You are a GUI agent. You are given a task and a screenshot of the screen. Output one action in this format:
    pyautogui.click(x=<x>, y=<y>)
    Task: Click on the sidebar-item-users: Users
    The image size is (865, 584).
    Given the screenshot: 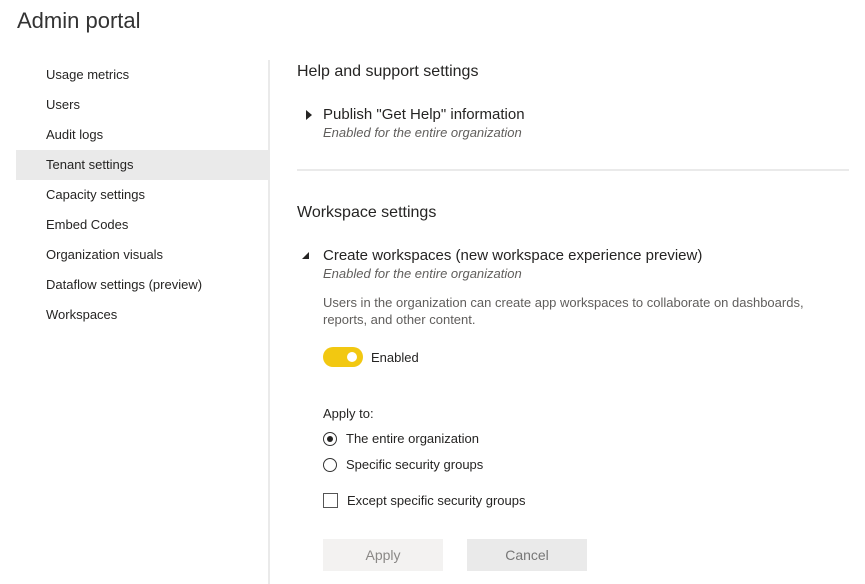 What is the action you would take?
    pyautogui.click(x=142, y=105)
    